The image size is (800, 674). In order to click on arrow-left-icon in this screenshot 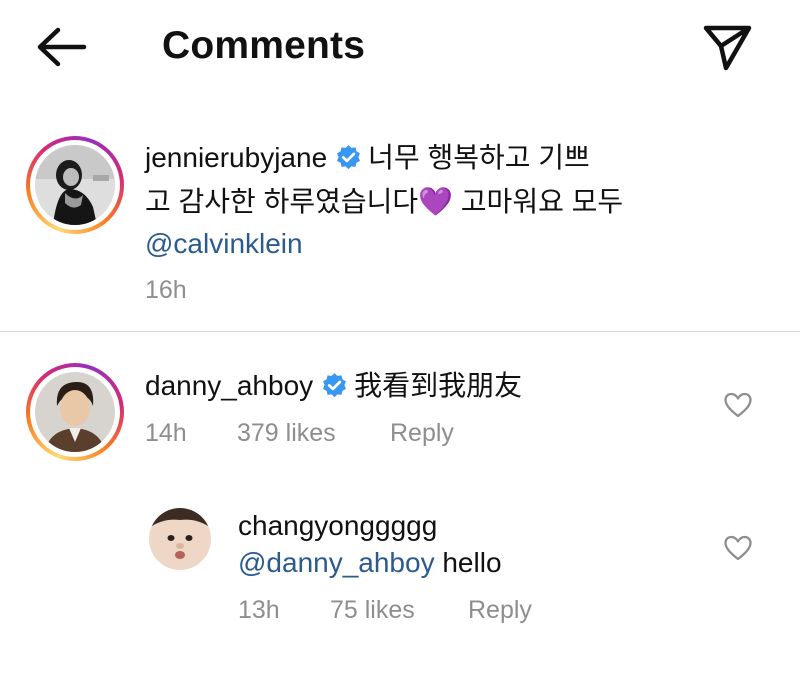, I will do `click(62, 47)`.